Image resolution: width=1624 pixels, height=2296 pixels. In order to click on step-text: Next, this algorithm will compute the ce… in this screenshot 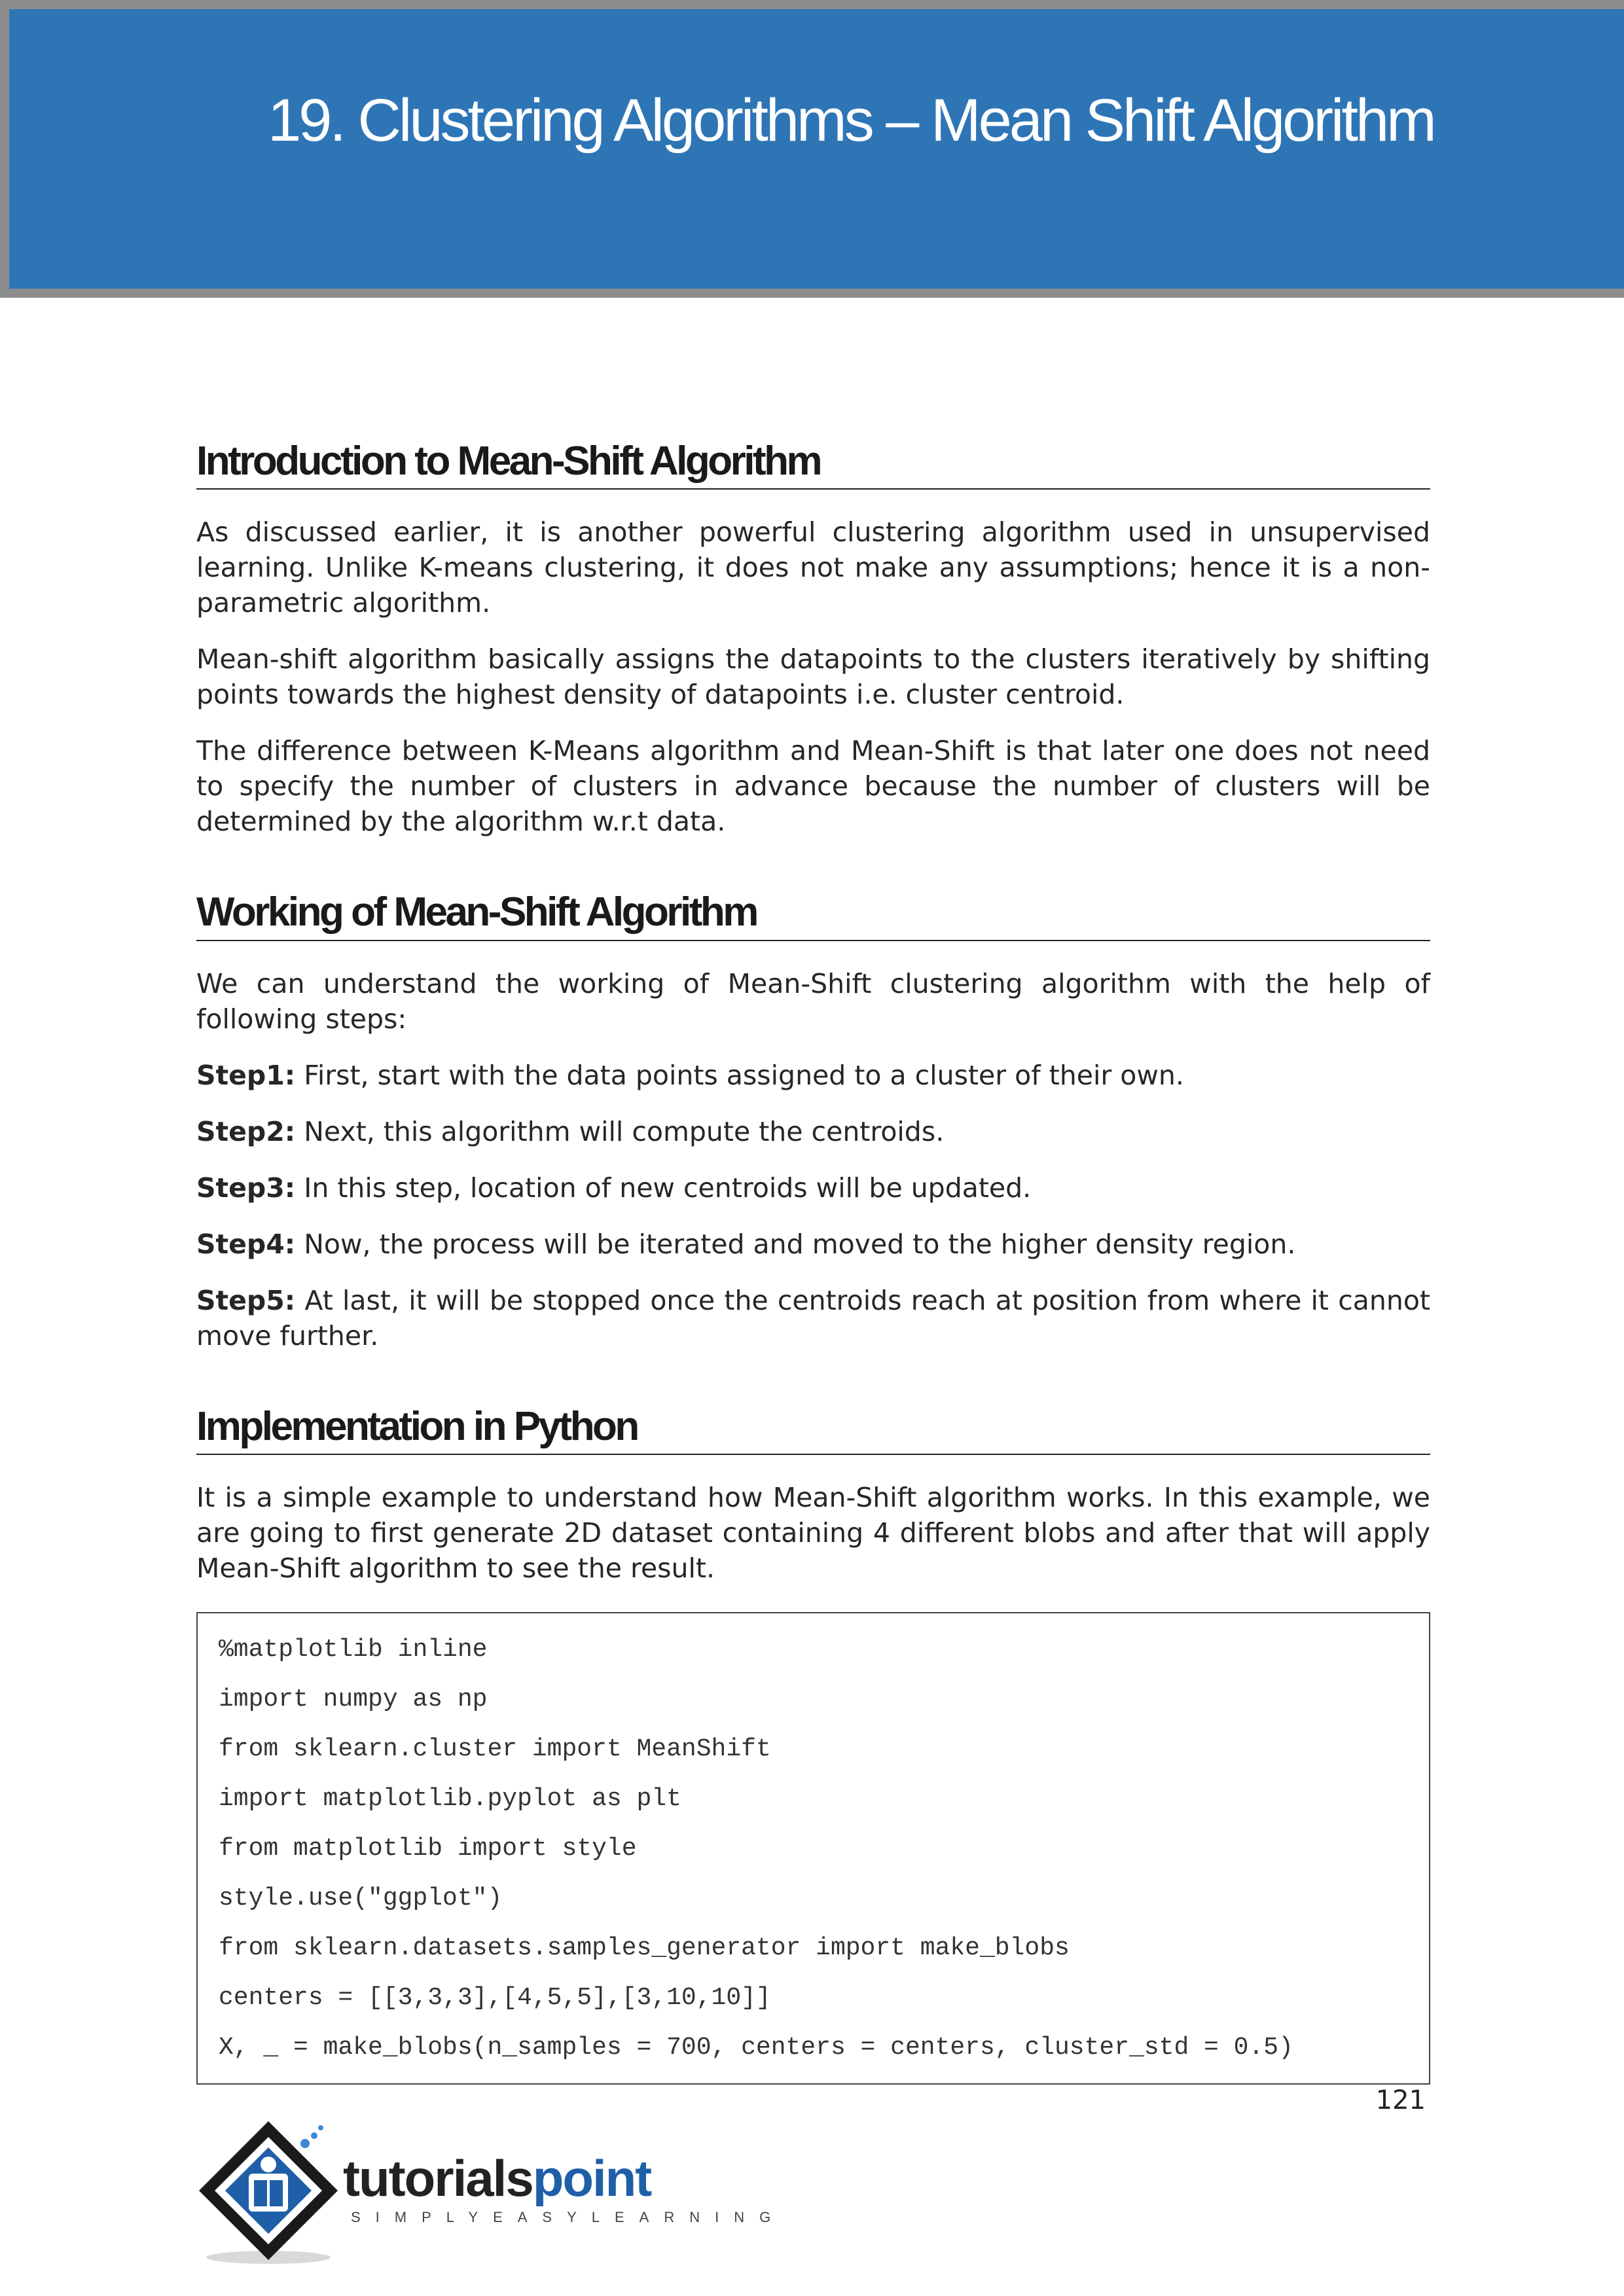, I will do `click(620, 1131)`.